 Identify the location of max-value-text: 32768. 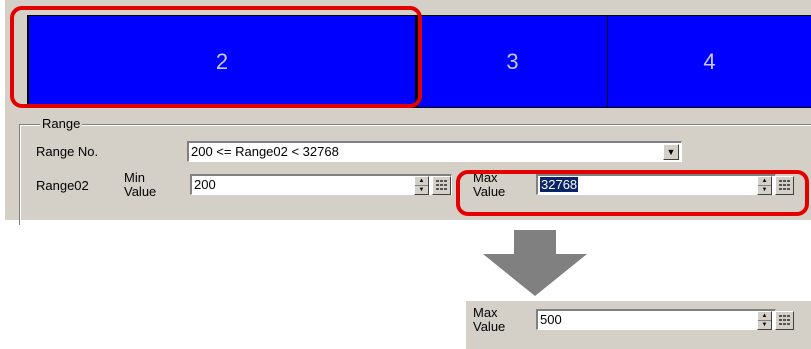
(559, 184).